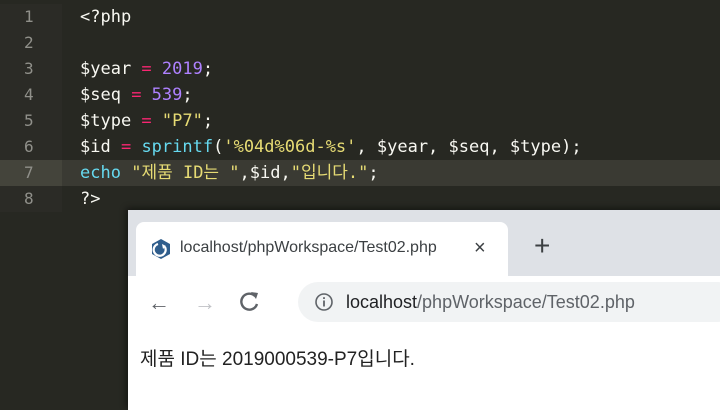 The height and width of the screenshot is (410, 720). I want to click on line-number: 5, so click(29, 120).